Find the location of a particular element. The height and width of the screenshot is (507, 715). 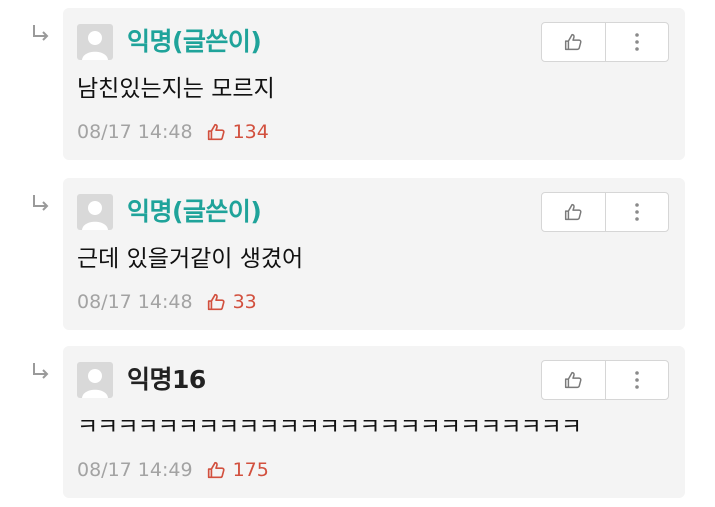

comment-time: 08/17 14:49 is located at coordinates (135, 470).